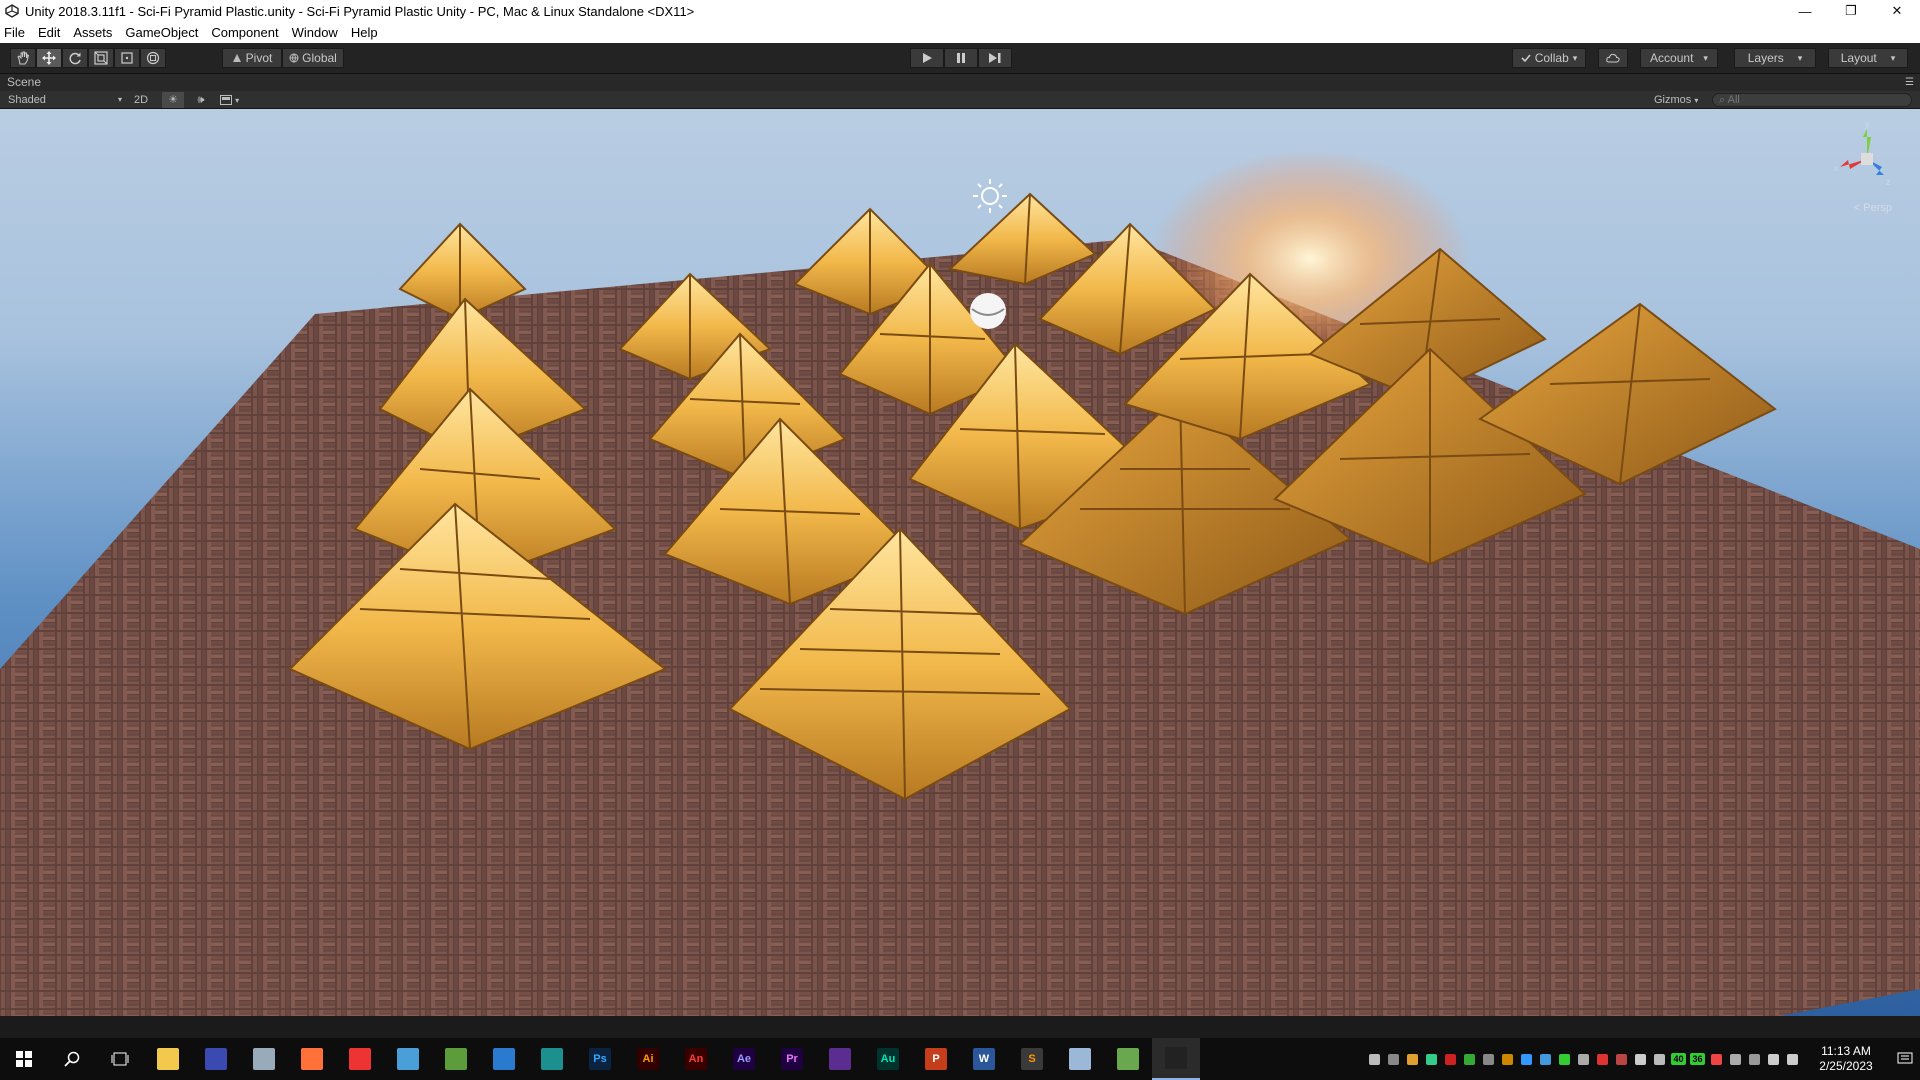 The width and height of the screenshot is (1920, 1080). Describe the element at coordinates (792, 1059) in the screenshot. I see `taskbar-app-premiere: Pr` at that location.